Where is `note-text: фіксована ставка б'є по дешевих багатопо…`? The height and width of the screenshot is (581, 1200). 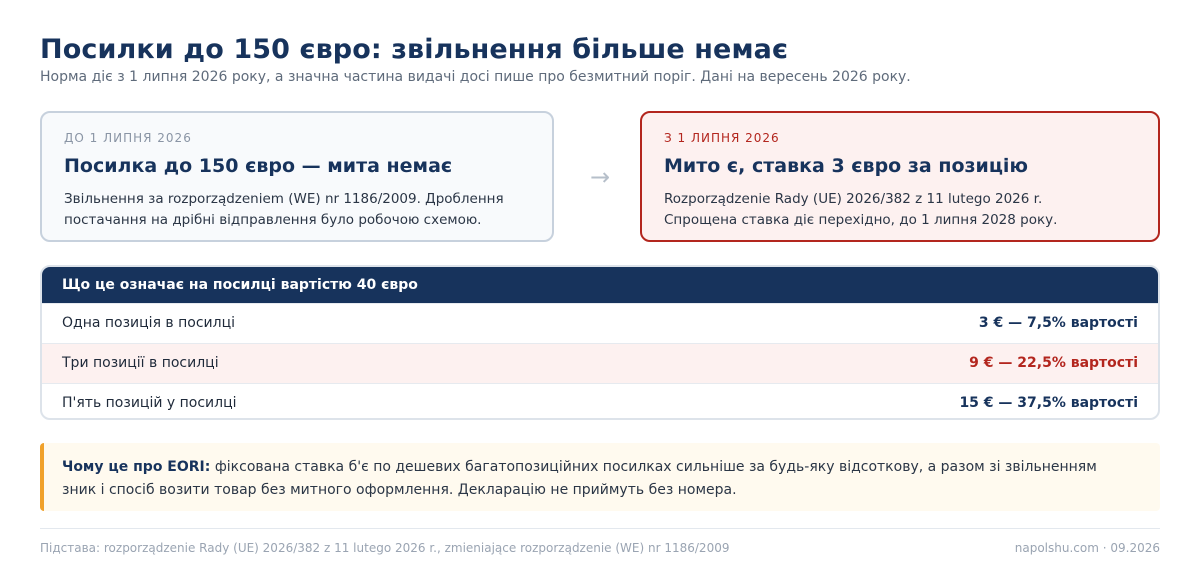 note-text: фіксована ставка б'є по дешевих багатопо… is located at coordinates (653, 467).